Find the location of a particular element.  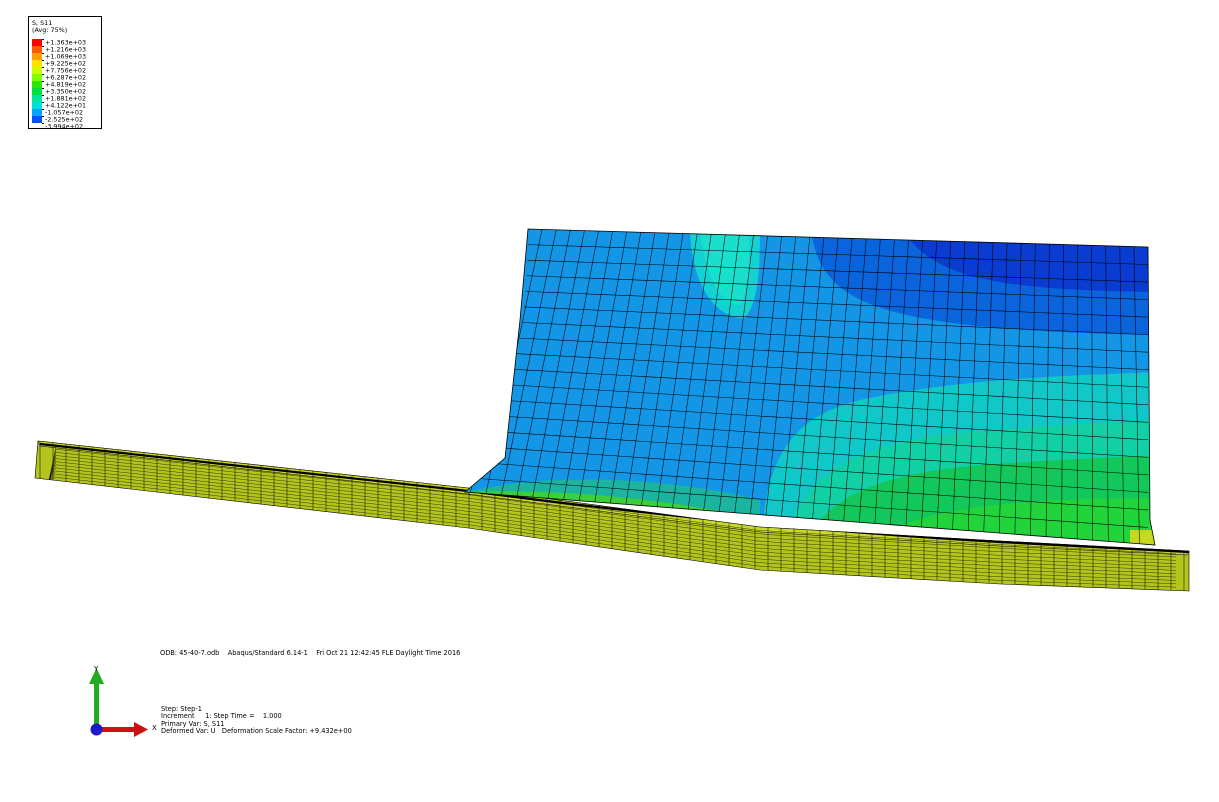

x-axis-label: X is located at coordinates (154, 728).